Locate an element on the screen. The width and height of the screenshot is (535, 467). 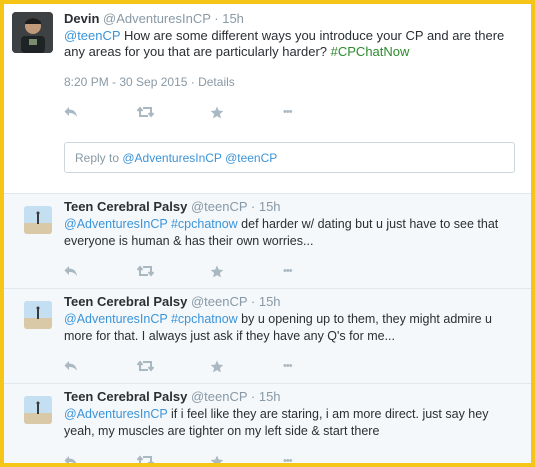
author-handle: @AdventuresInCP is located at coordinates (157, 18).